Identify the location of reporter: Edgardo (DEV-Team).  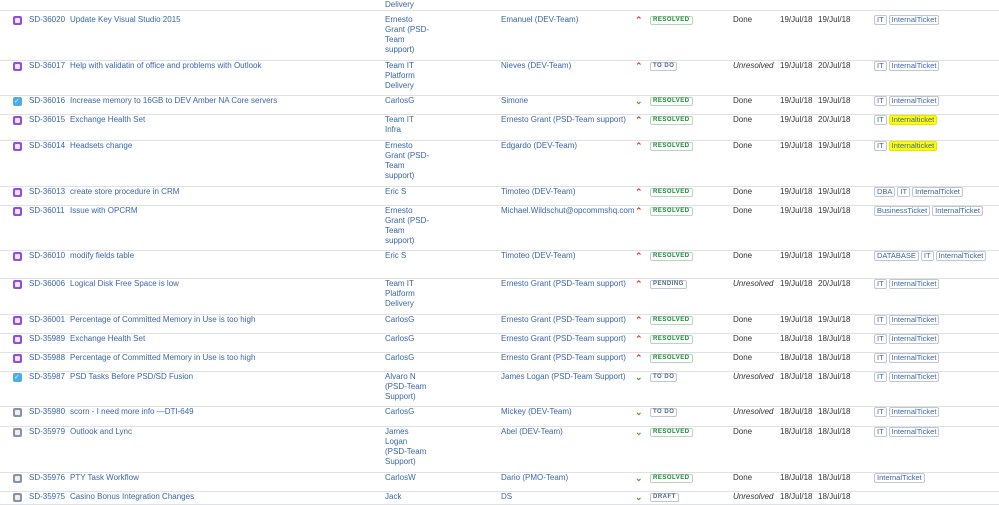
(567, 146).